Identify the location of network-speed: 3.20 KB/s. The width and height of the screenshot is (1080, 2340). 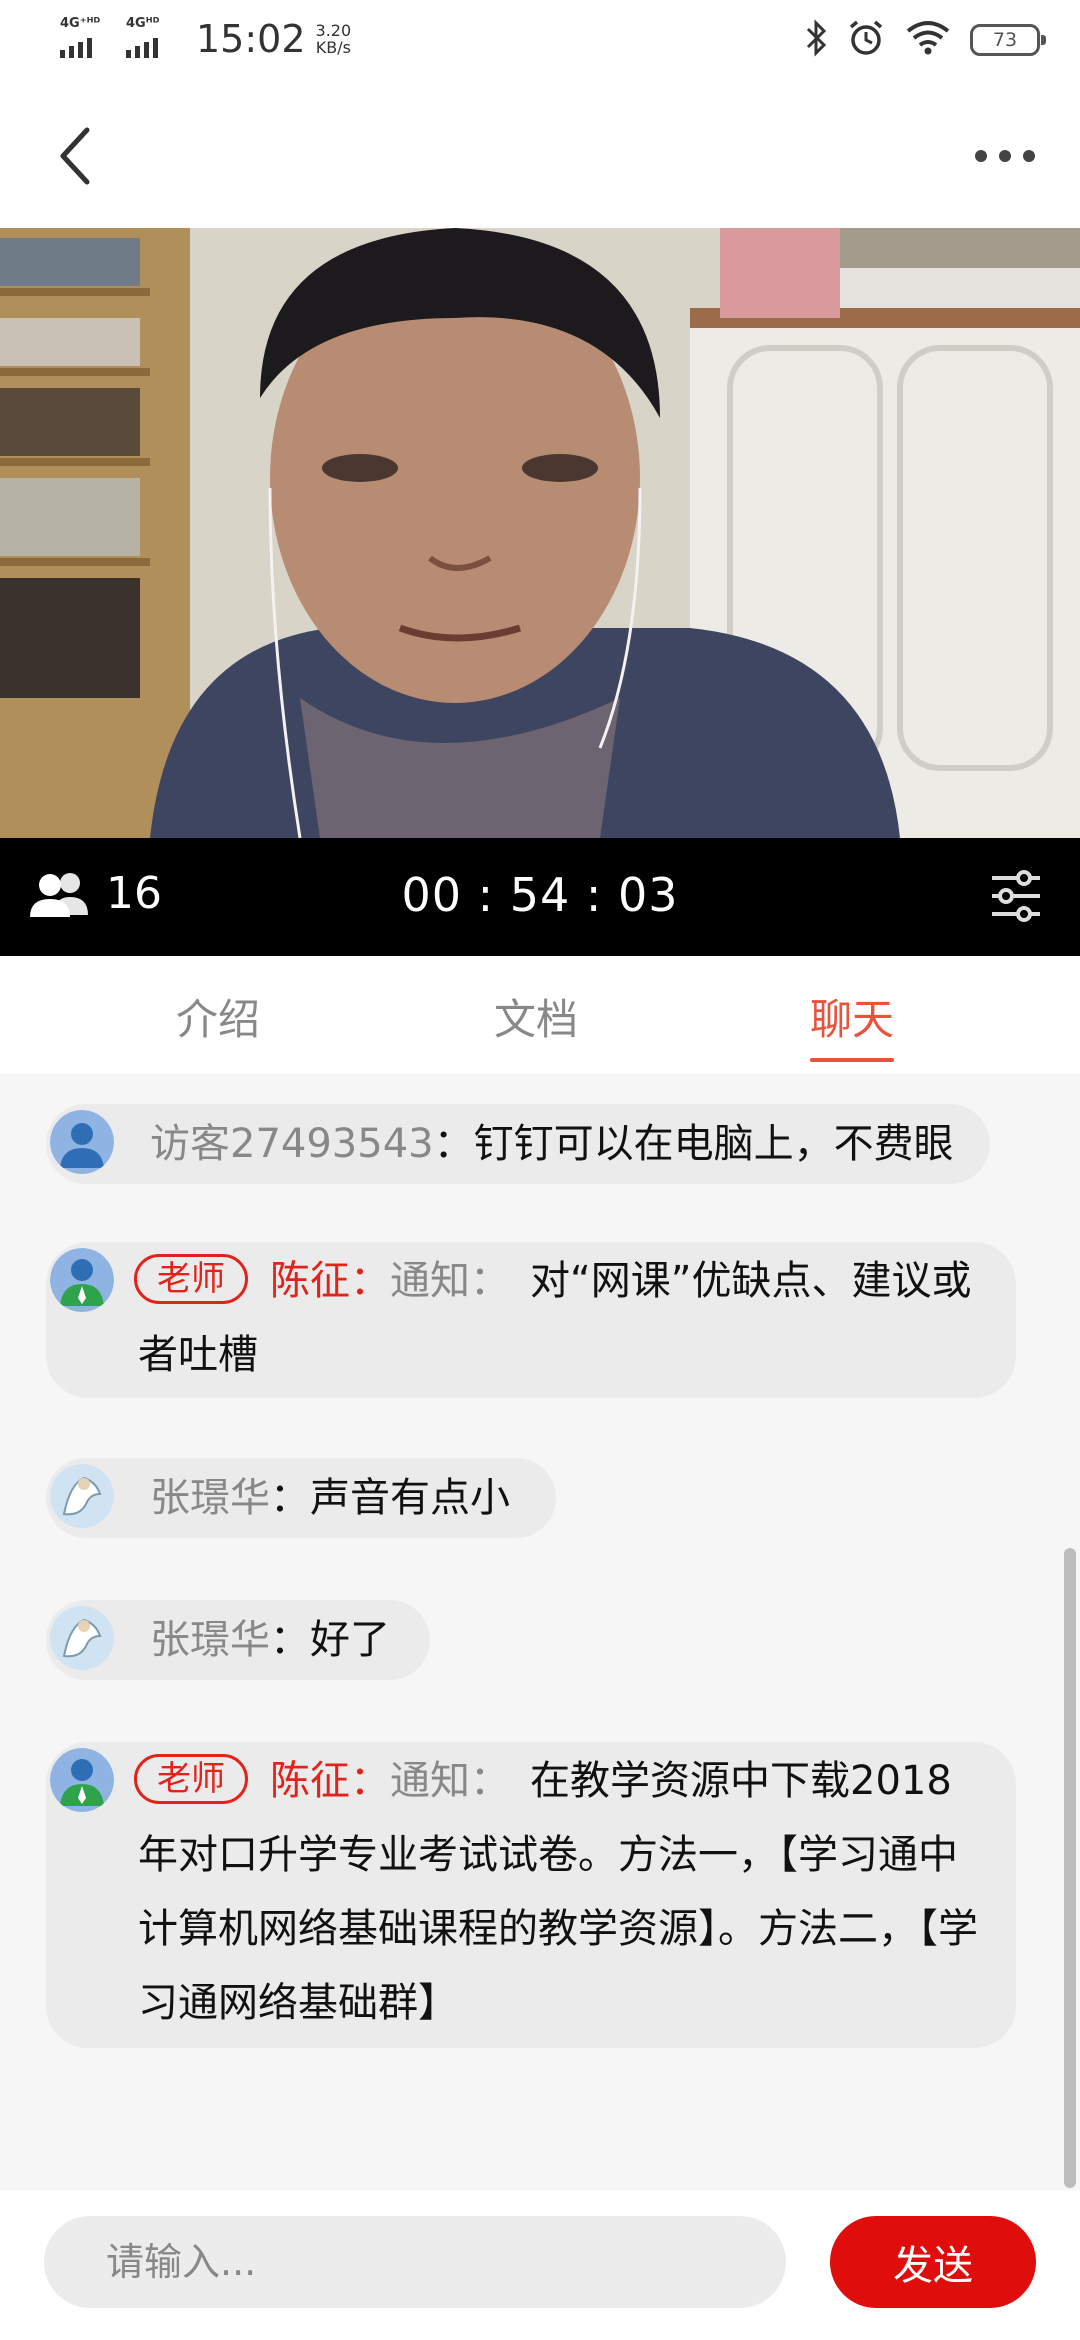
(334, 39).